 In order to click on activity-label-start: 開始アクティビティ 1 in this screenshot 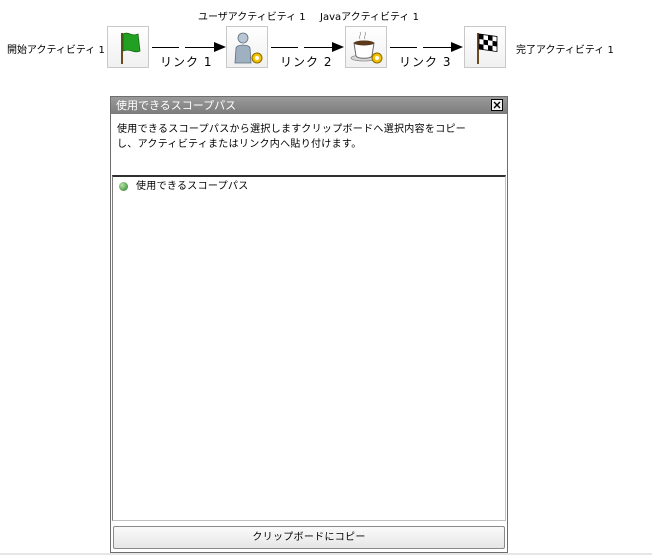, I will do `click(56, 50)`.